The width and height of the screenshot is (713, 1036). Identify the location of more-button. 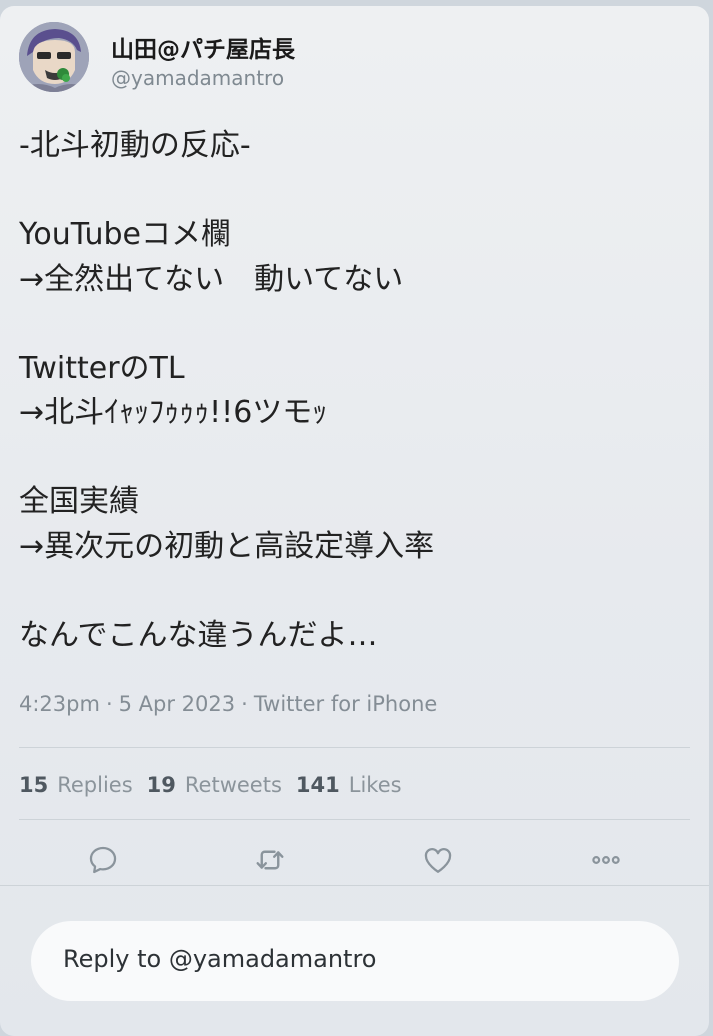
(606, 860).